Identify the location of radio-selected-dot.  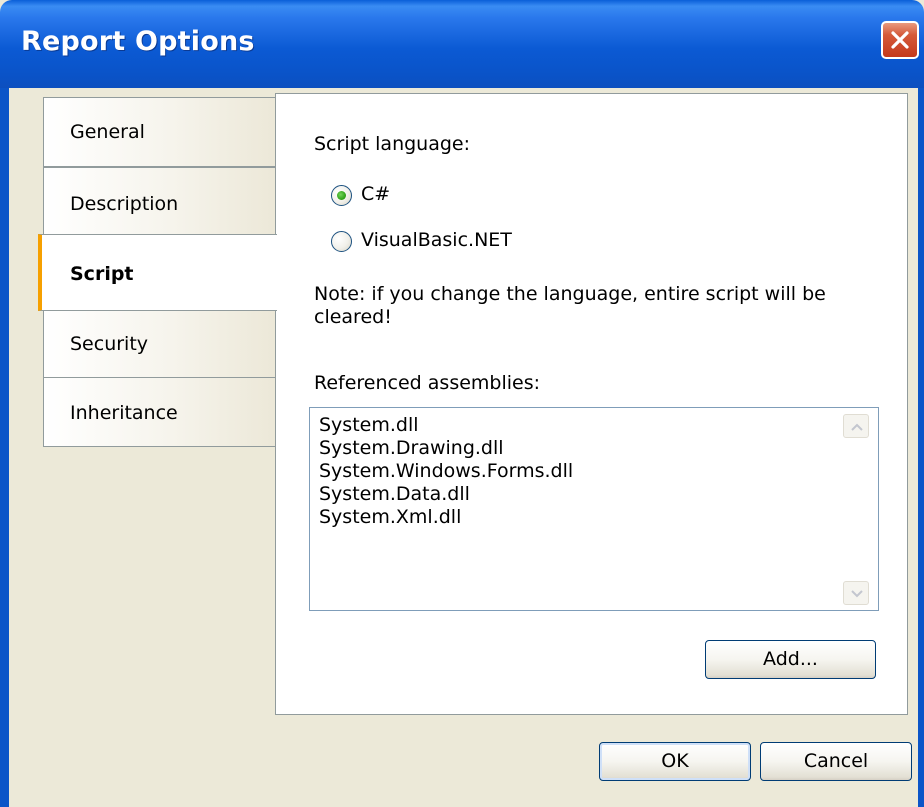
(341, 195).